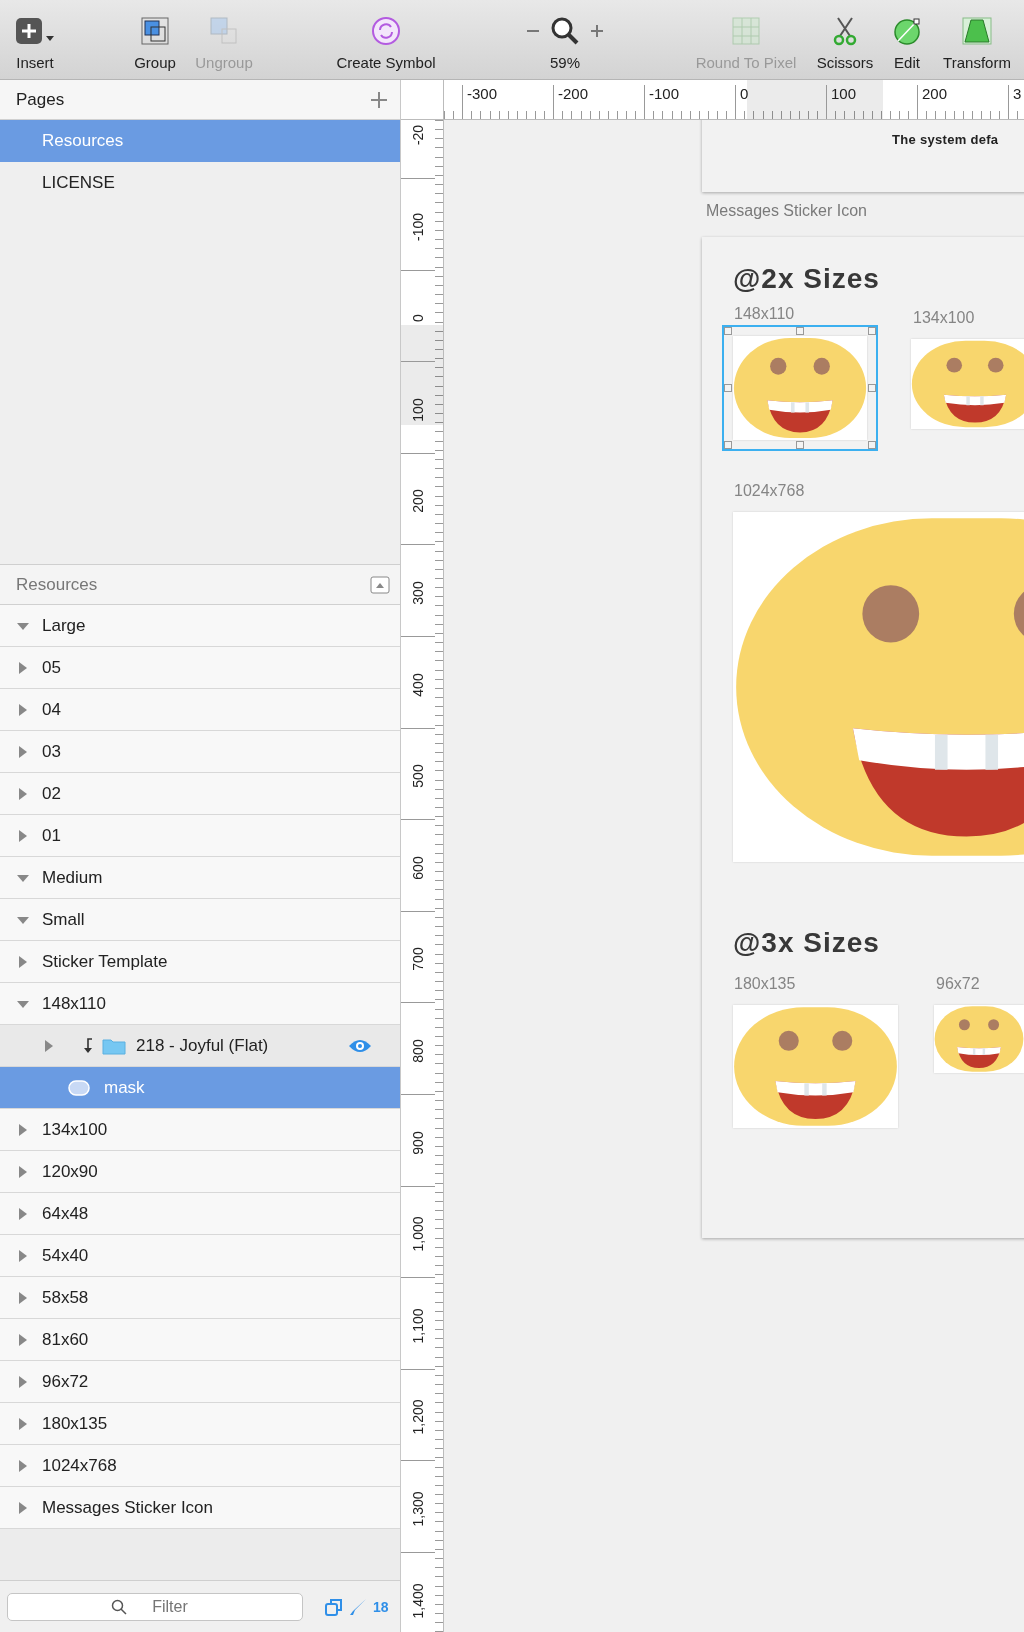 The image size is (1024, 1632). I want to click on toolbar-button: Create Symbol, so click(386, 39).